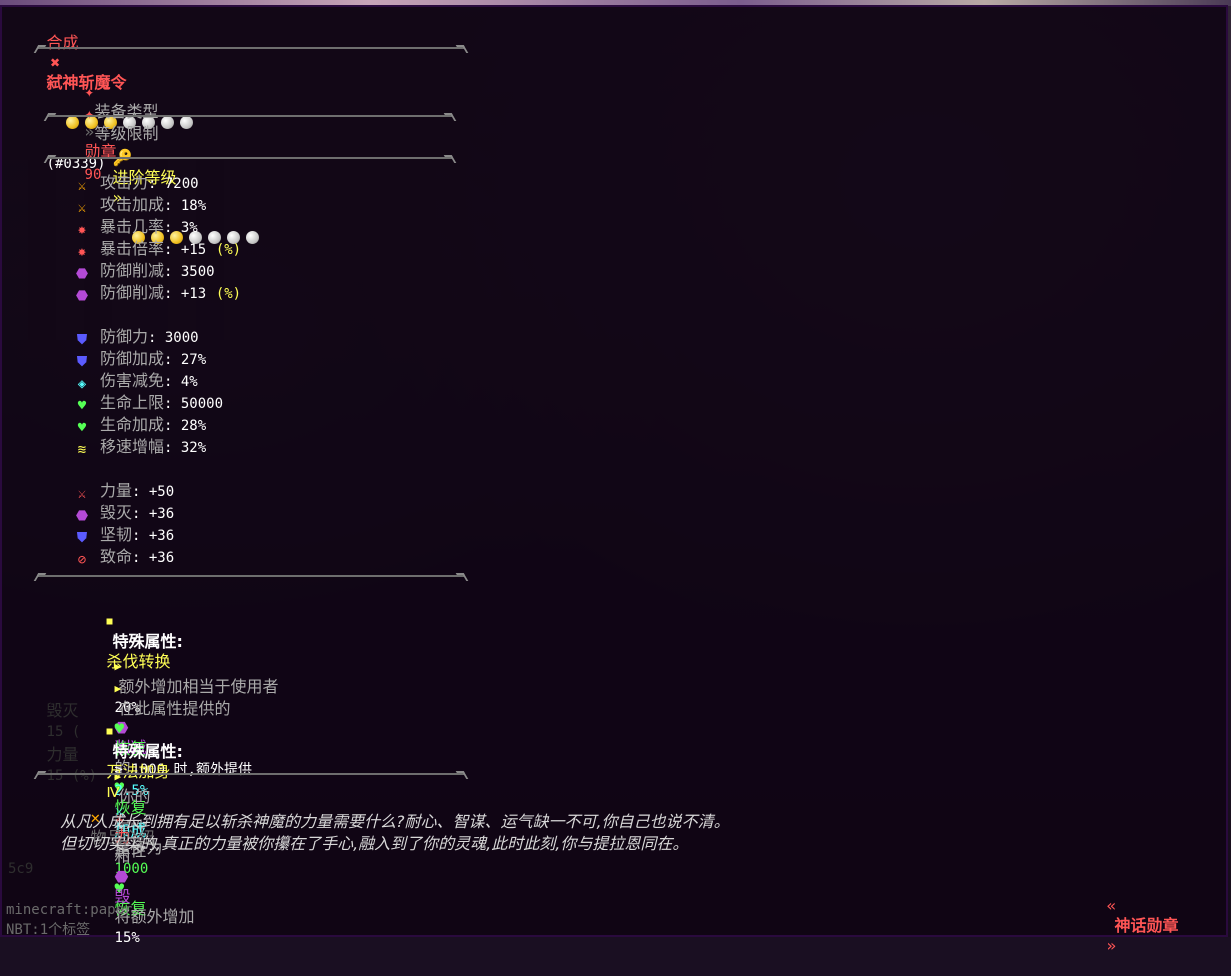 The image size is (1231, 976). I want to click on sparkle-icon: ✦, so click(89, 113).